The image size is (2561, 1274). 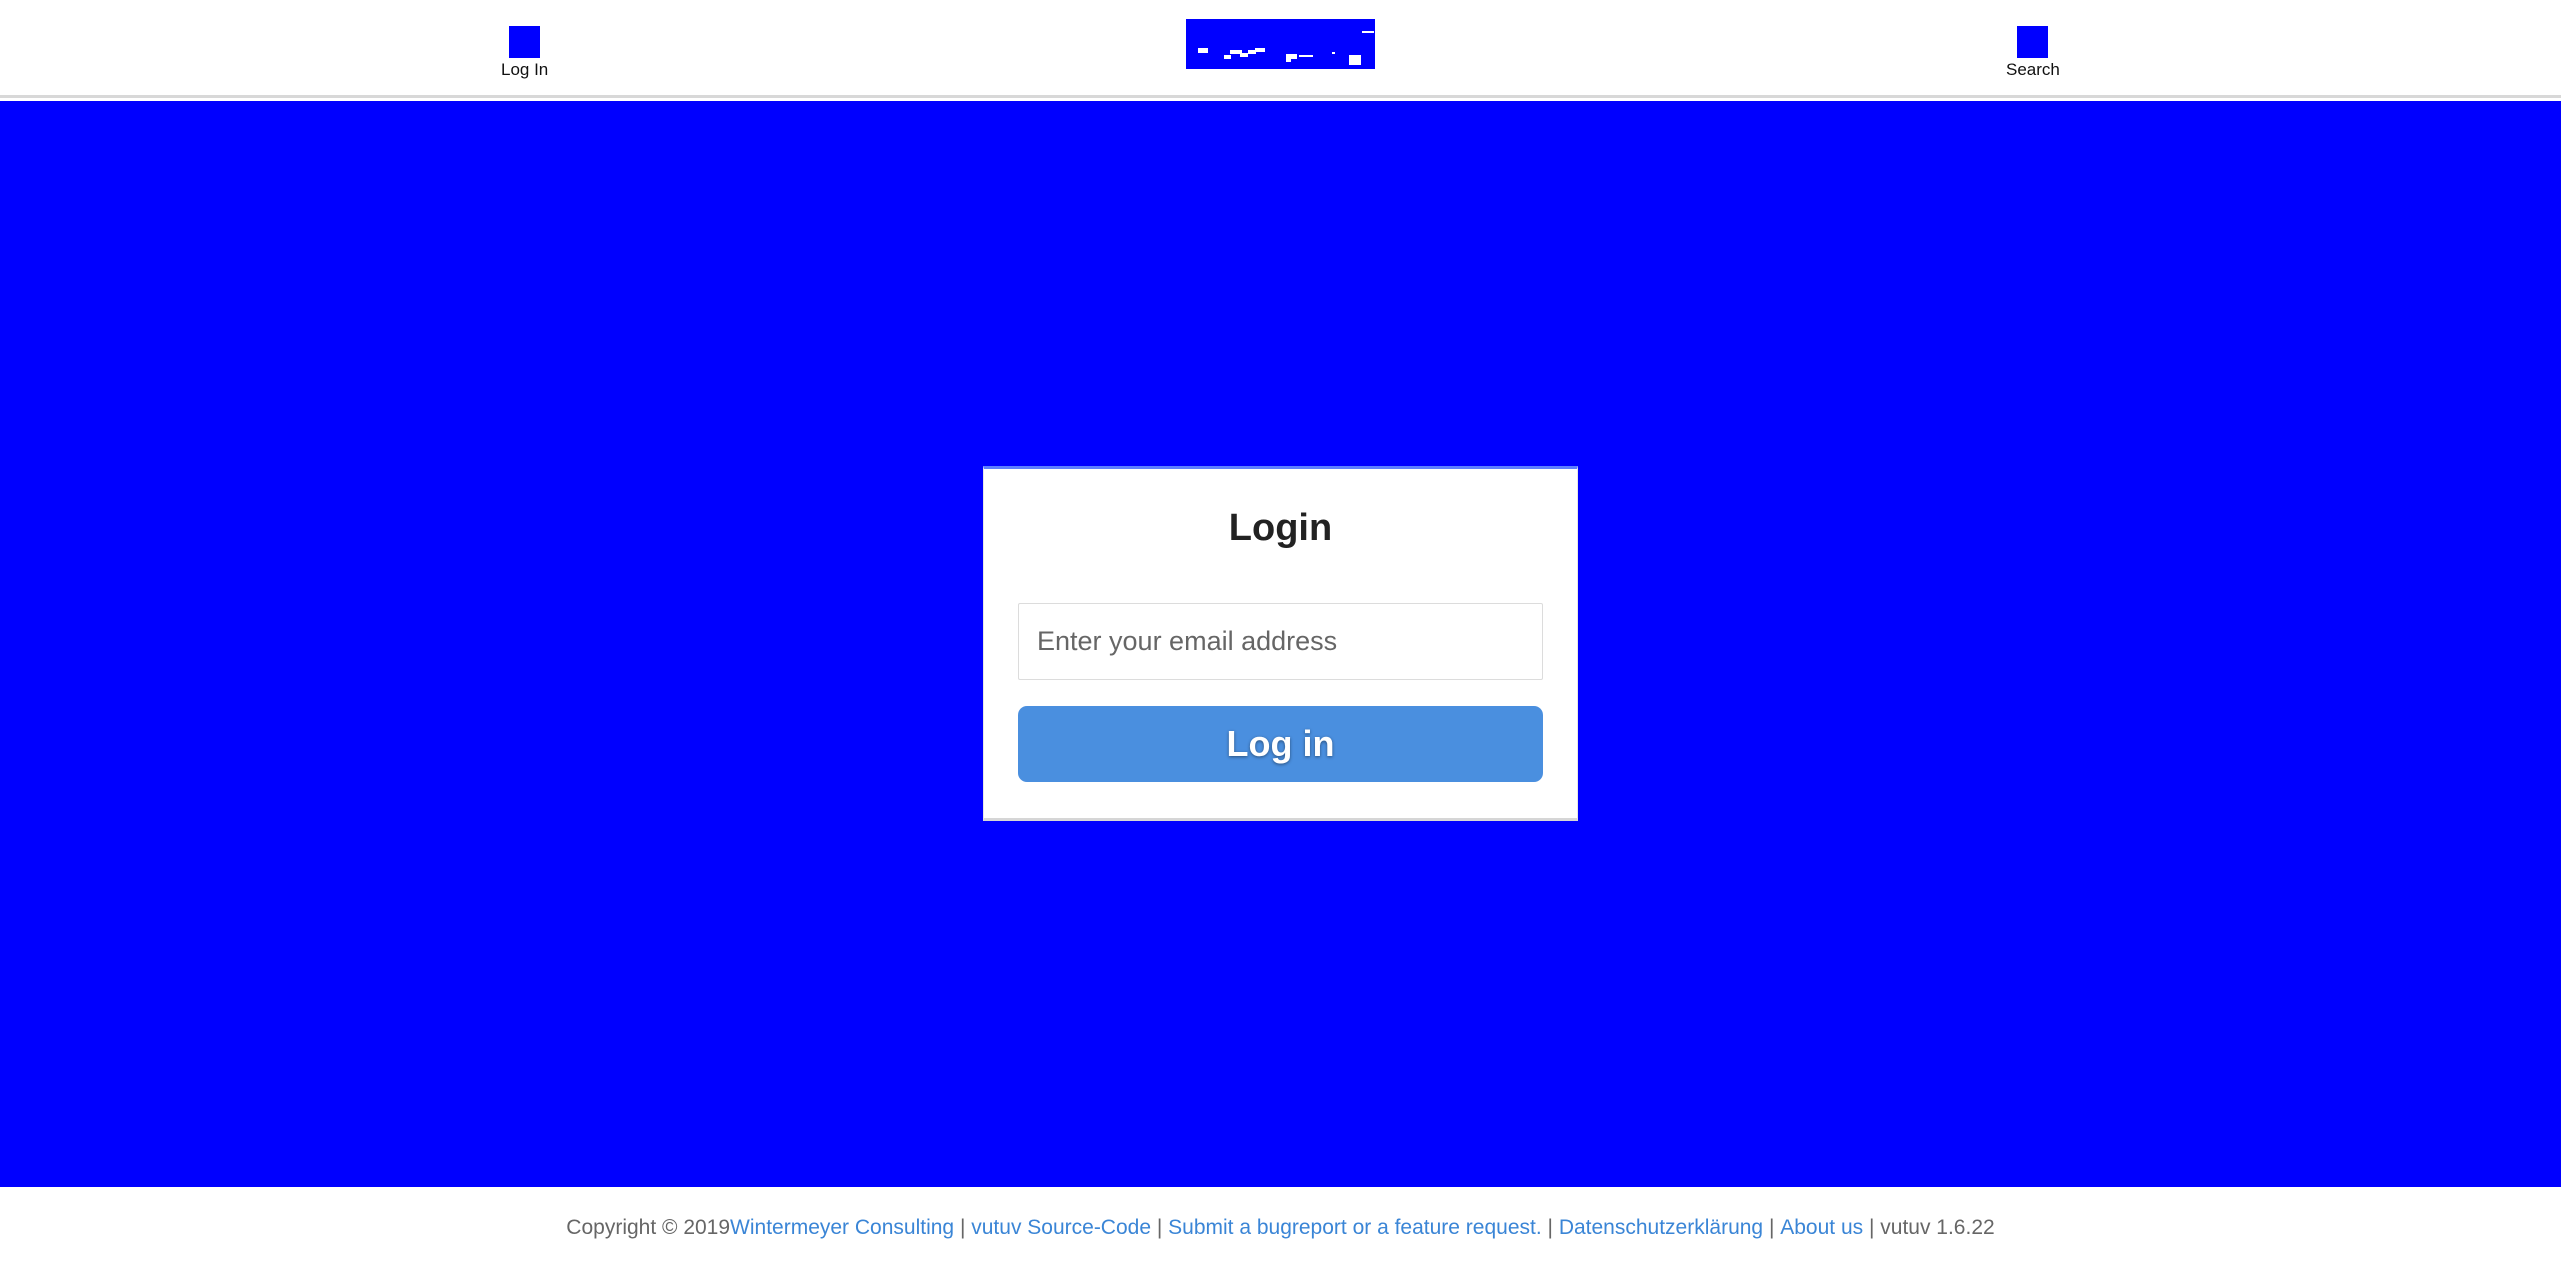 I want to click on site-header: Log In Search, so click(x=1280, y=49).